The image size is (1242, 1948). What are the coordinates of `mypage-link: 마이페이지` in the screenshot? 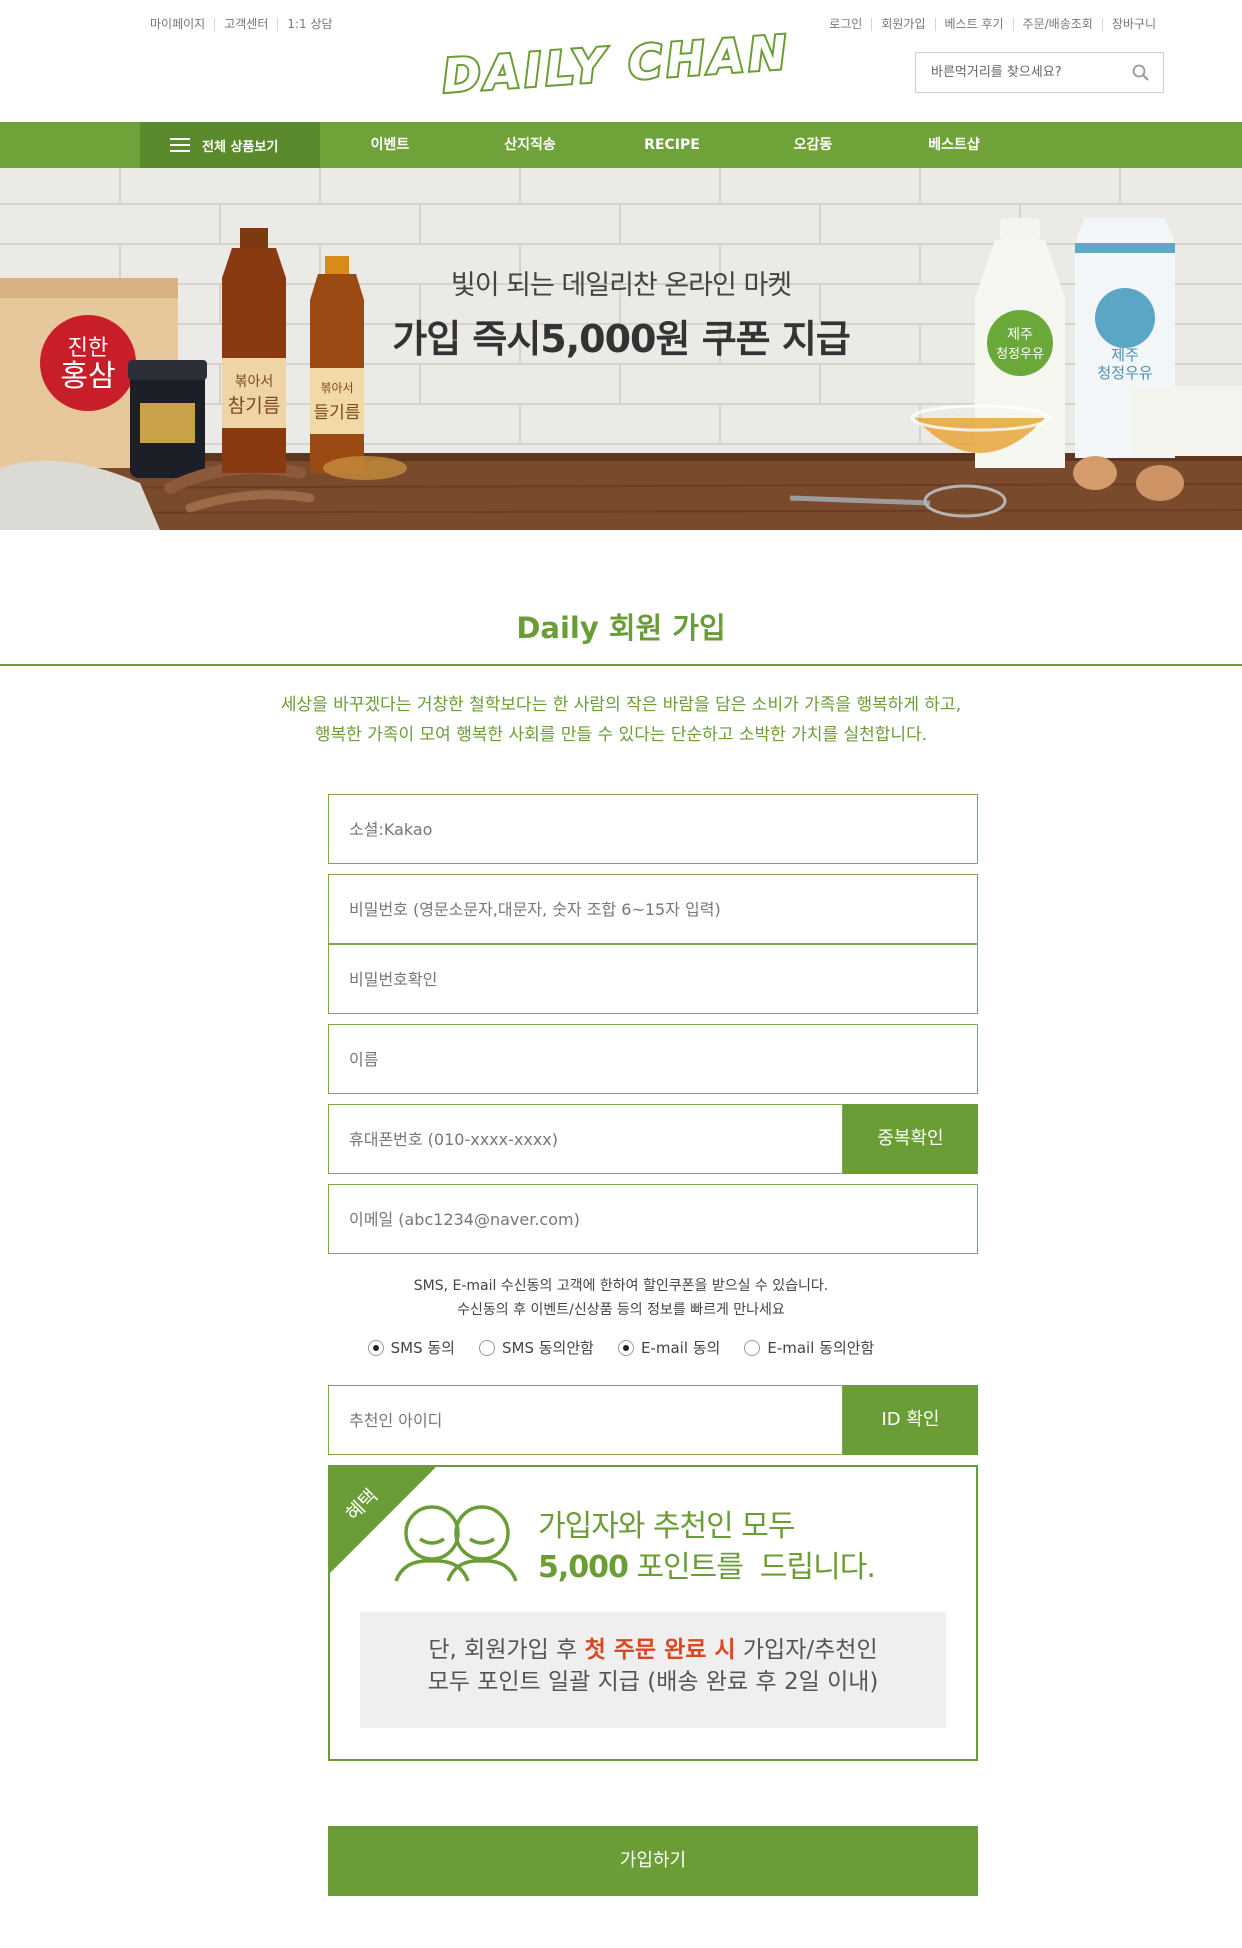 It's located at (182, 24).